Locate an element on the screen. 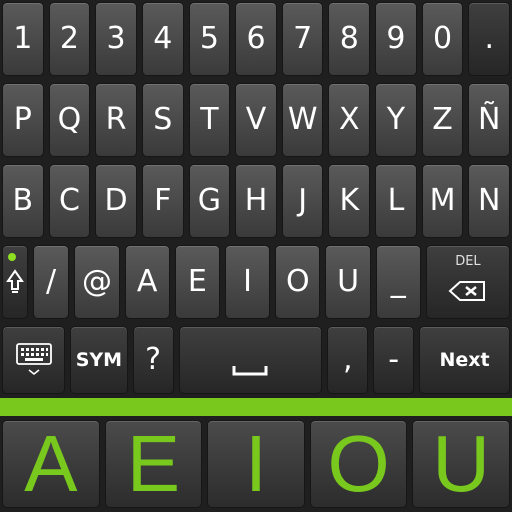  key-label: P is located at coordinates (22, 119).